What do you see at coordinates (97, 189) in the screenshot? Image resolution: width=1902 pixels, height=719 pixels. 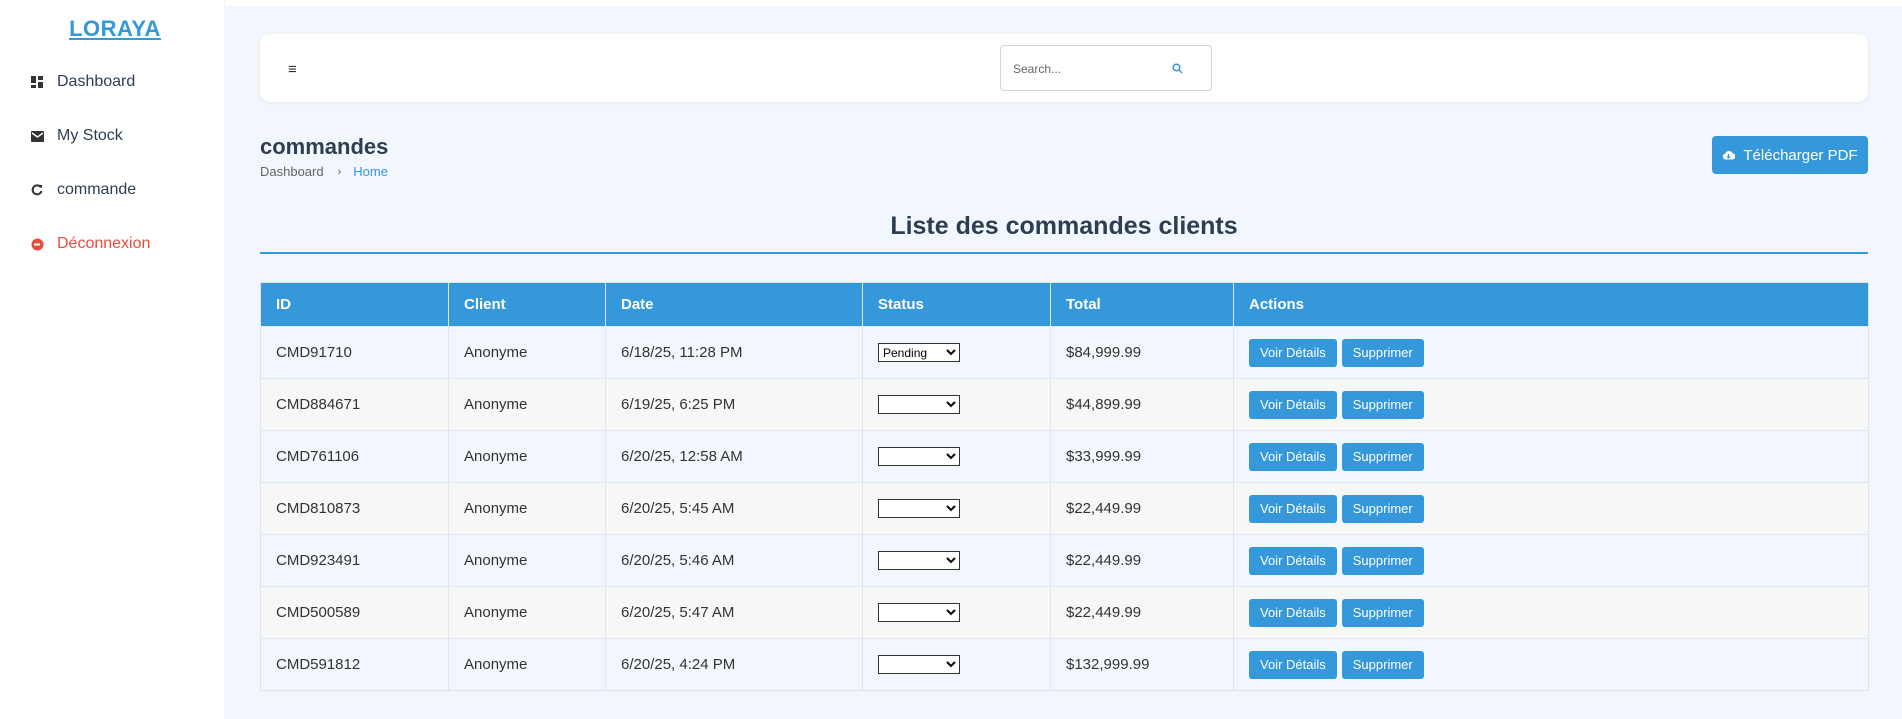 I see `sidebar-item-label: commande` at bounding box center [97, 189].